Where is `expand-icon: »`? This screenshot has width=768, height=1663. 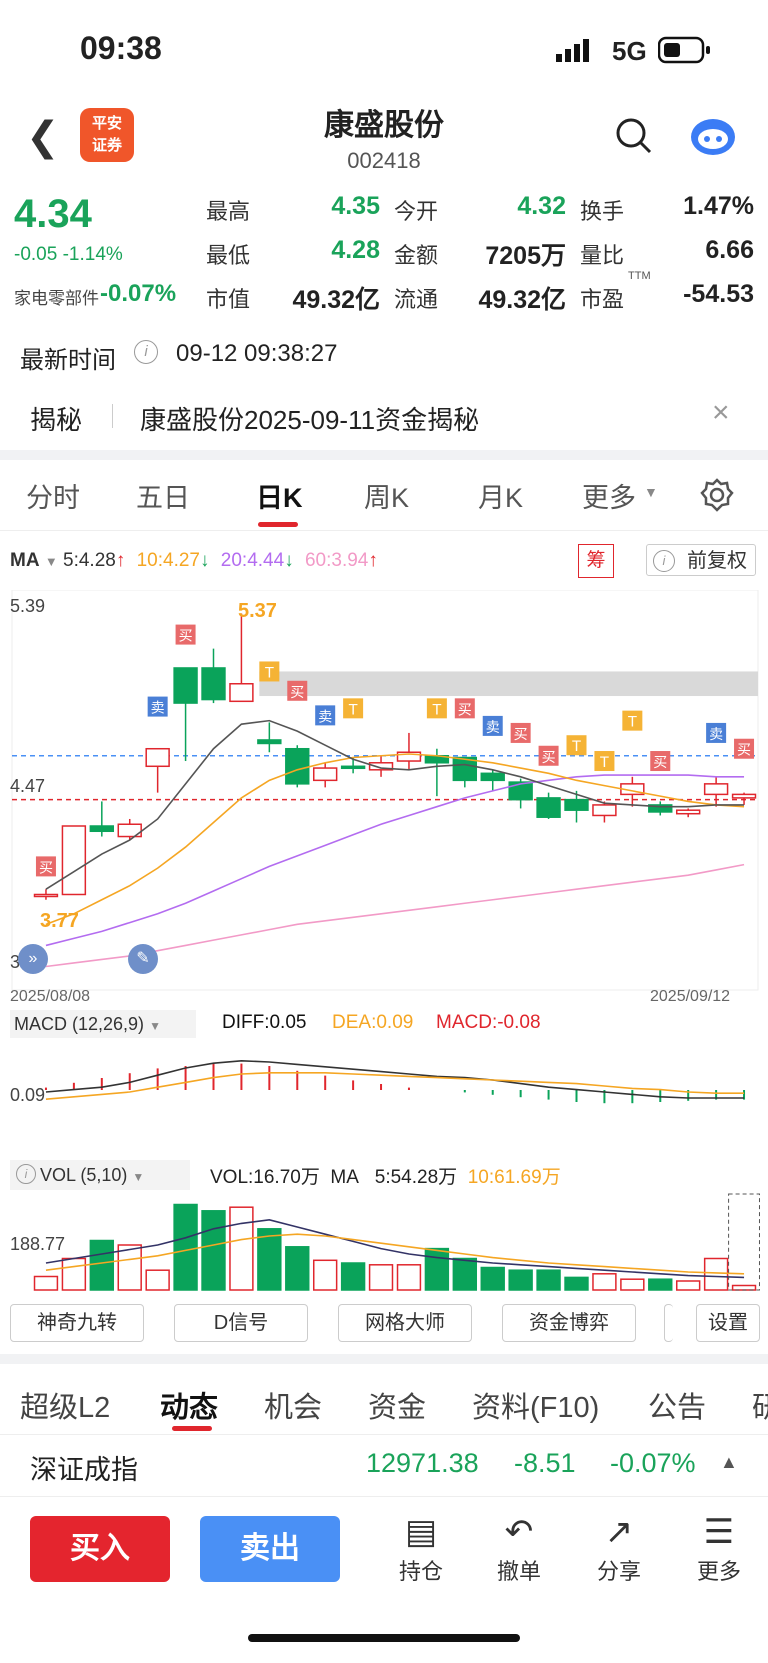 expand-icon: » is located at coordinates (33, 959).